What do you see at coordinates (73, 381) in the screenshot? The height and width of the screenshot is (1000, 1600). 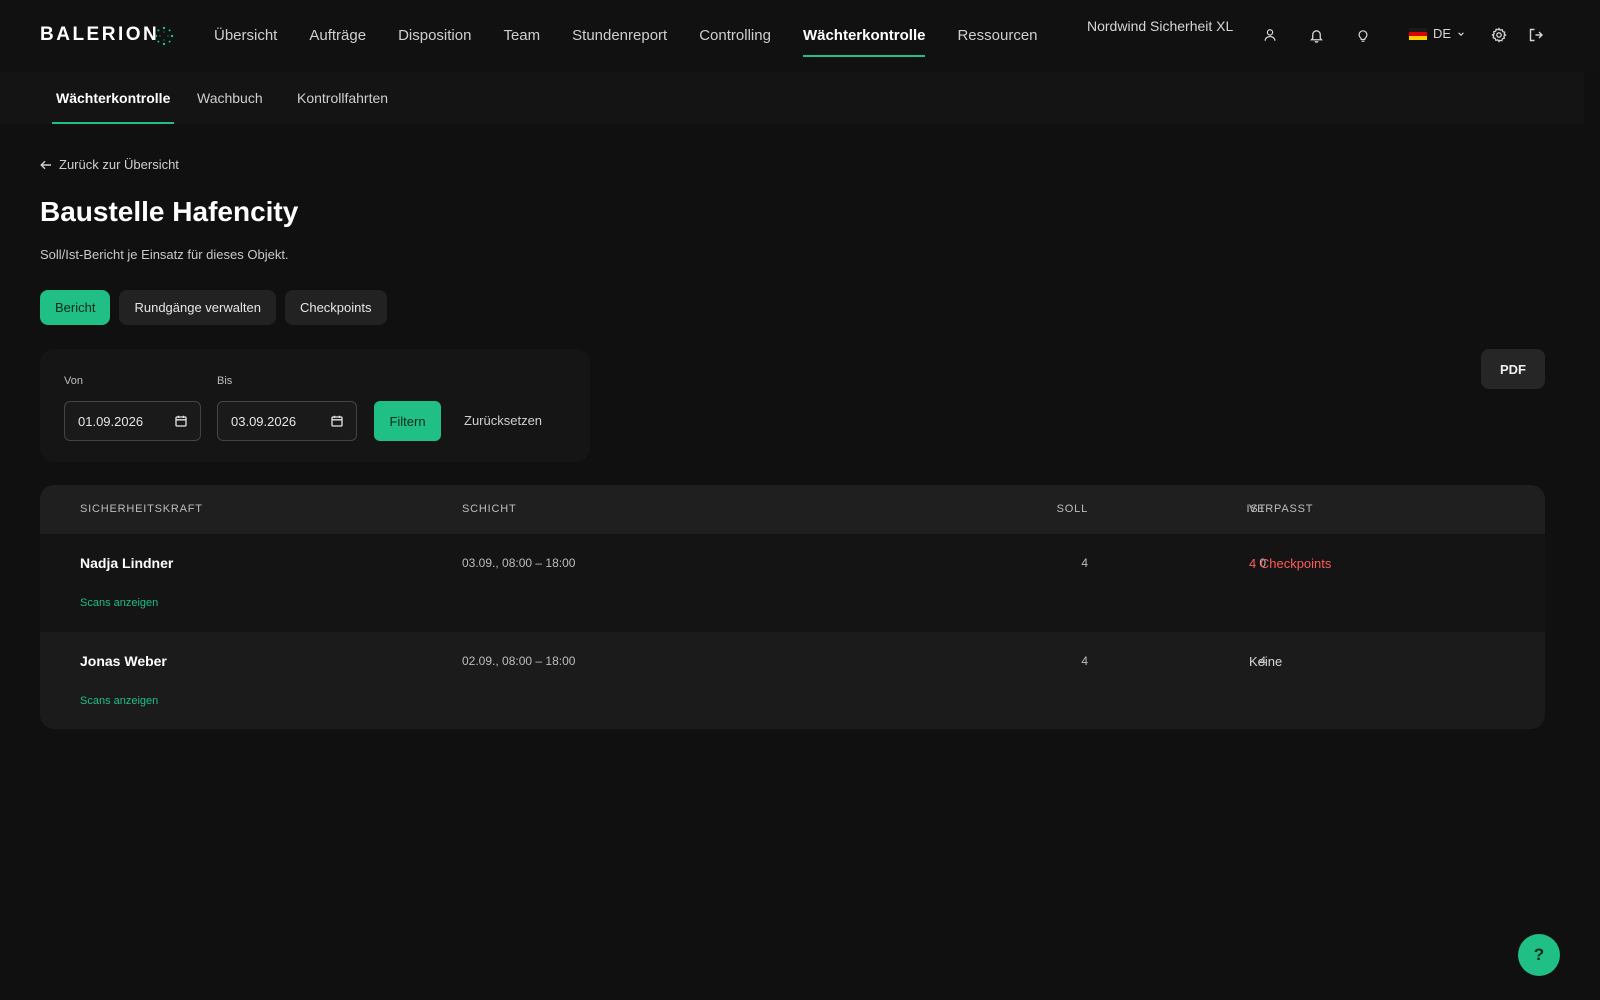 I see `from-date-label: Von` at bounding box center [73, 381].